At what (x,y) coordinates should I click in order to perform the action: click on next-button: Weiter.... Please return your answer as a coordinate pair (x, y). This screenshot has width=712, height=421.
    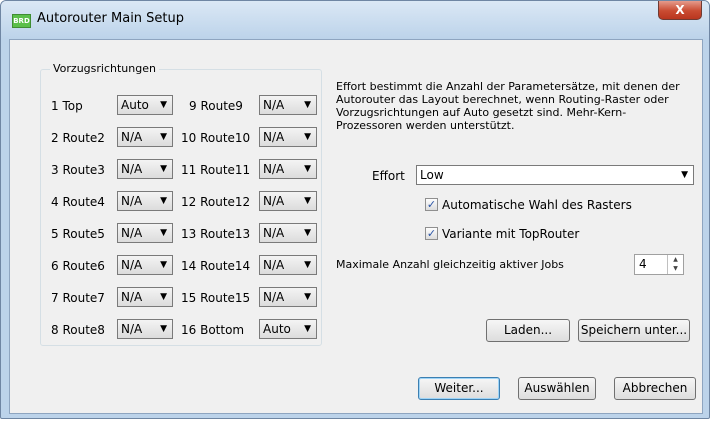
    Looking at the image, I should click on (459, 388).